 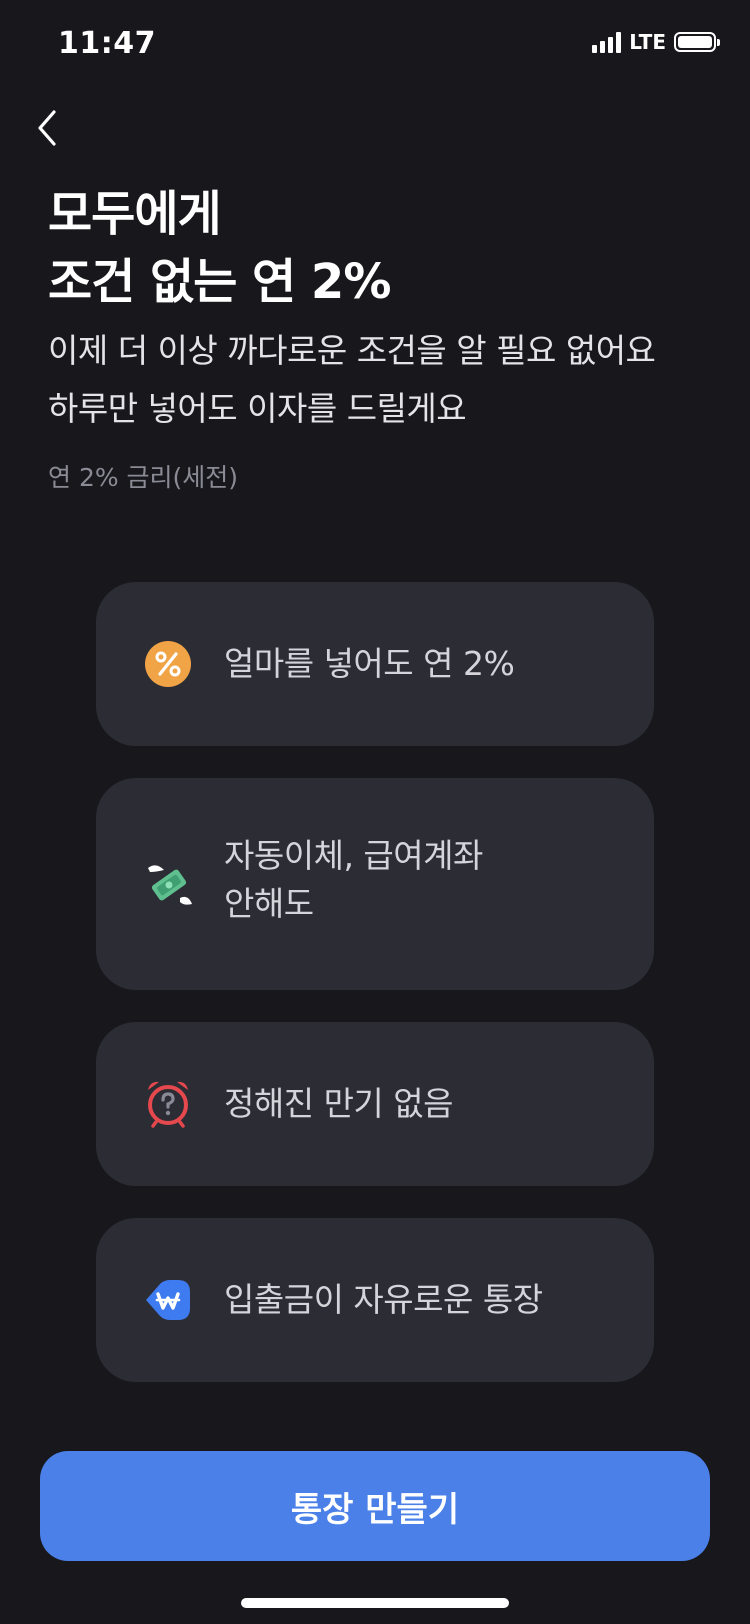 I want to click on feature-card-no-conditions: 자동이체, 급여계좌 안해도, so click(x=375, y=884).